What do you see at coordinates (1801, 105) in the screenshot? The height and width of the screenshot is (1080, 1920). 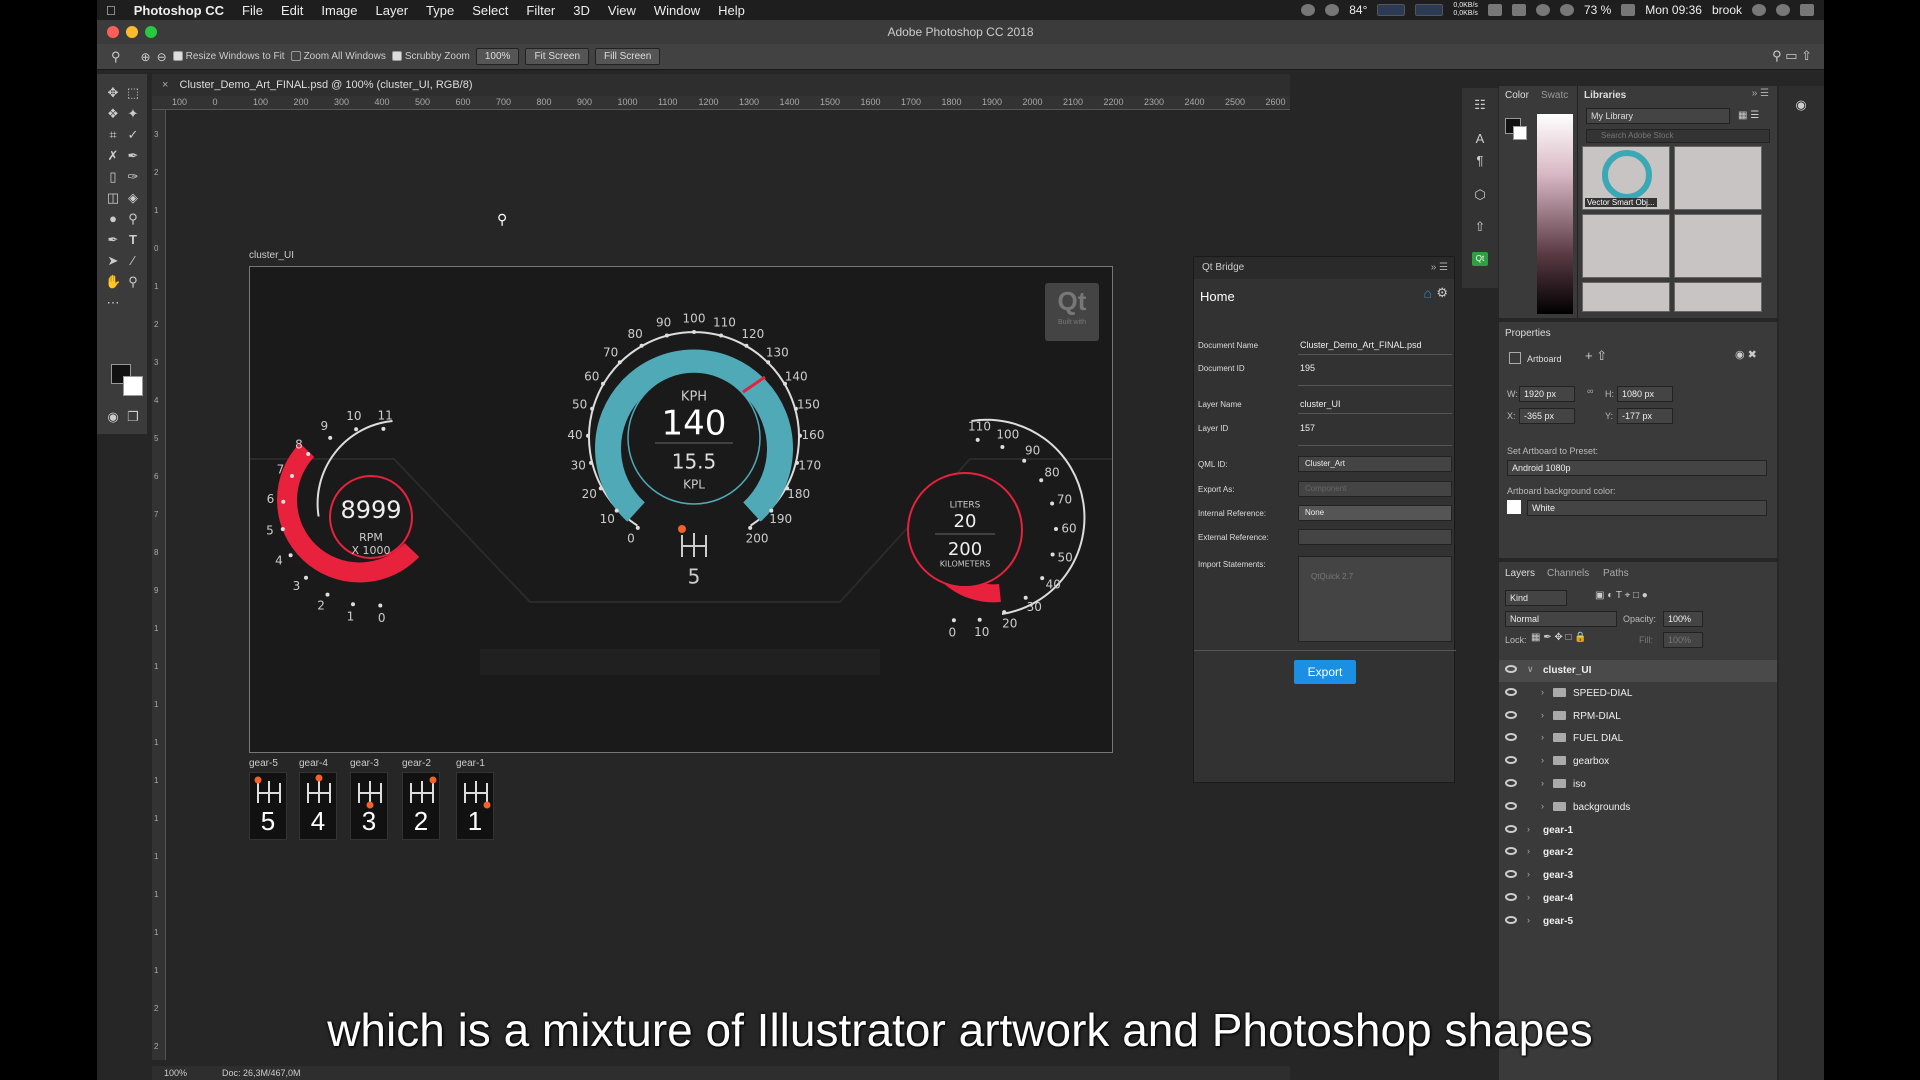 I see `learn-panel-icon: ◉` at bounding box center [1801, 105].